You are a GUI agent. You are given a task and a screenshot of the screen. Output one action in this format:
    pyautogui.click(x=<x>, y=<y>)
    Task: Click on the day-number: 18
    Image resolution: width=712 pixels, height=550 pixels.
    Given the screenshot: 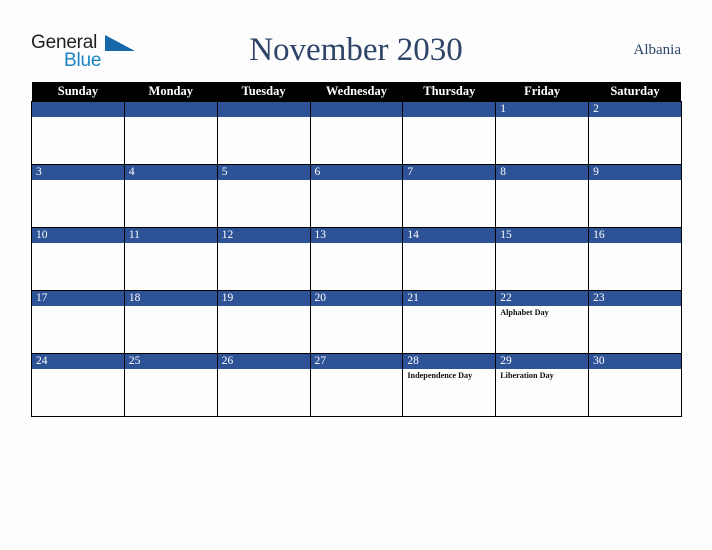 What is the action you would take?
    pyautogui.click(x=170, y=298)
    